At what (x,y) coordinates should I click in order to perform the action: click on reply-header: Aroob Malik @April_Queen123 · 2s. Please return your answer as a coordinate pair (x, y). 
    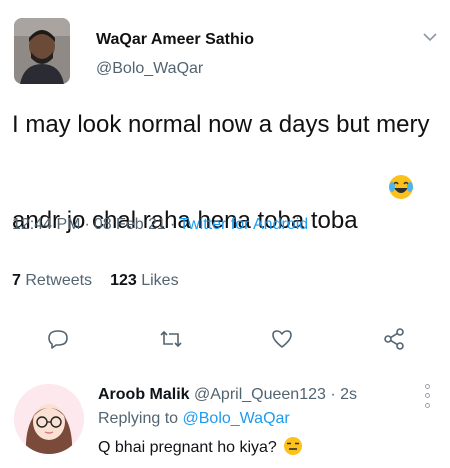
    Looking at the image, I should click on (227, 395).